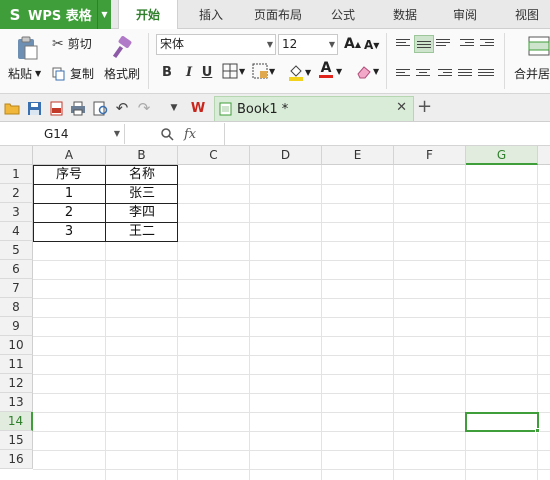 The height and width of the screenshot is (480, 550). Describe the element at coordinates (502, 155) in the screenshot. I see `column-header-g: G` at that location.